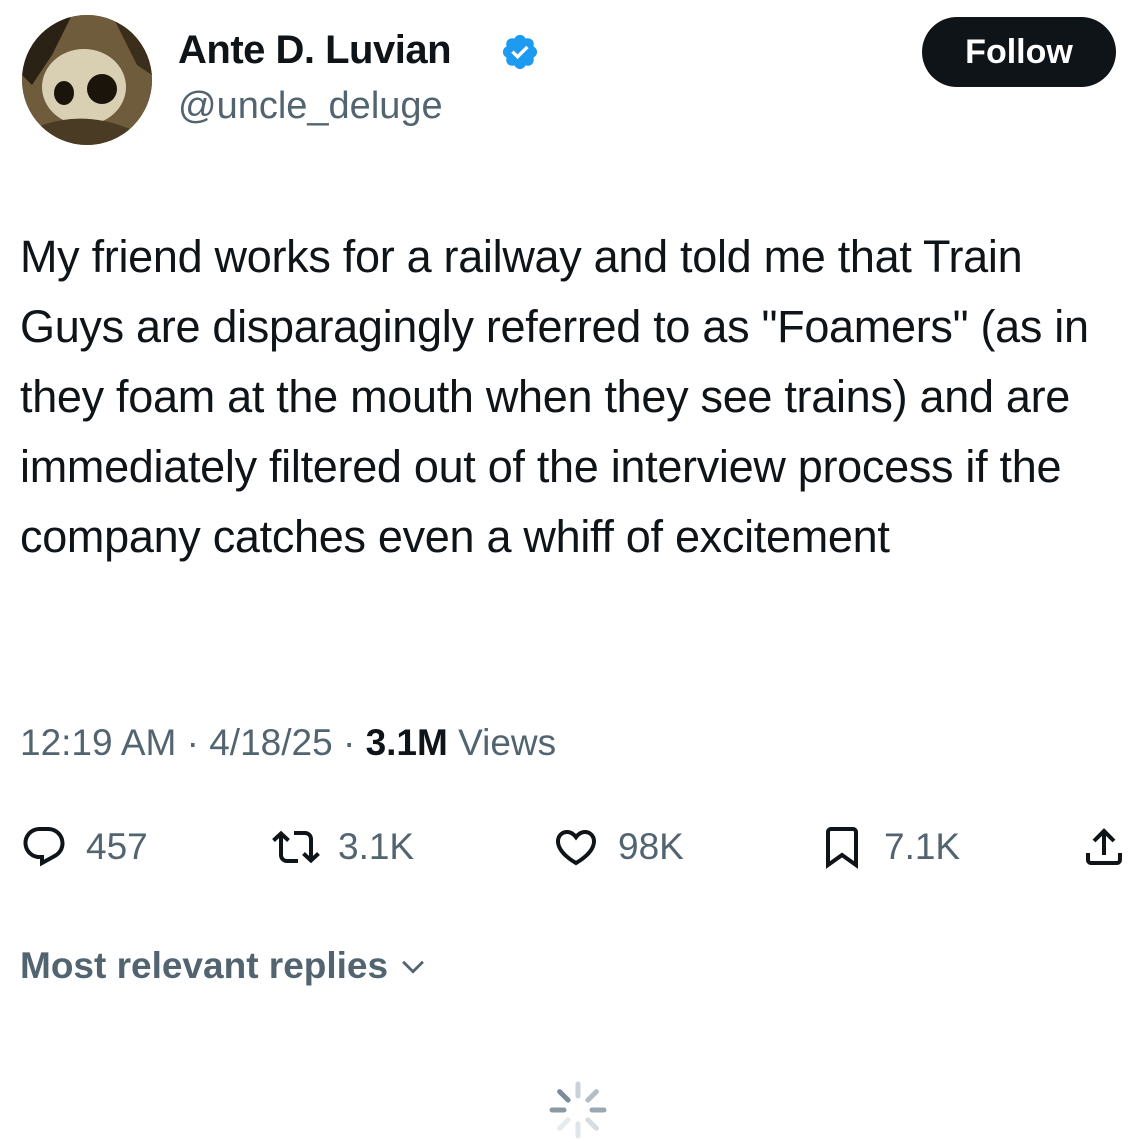  Describe the element at coordinates (204, 965) in the screenshot. I see `replies-sort-label: Most relevant replies` at that location.